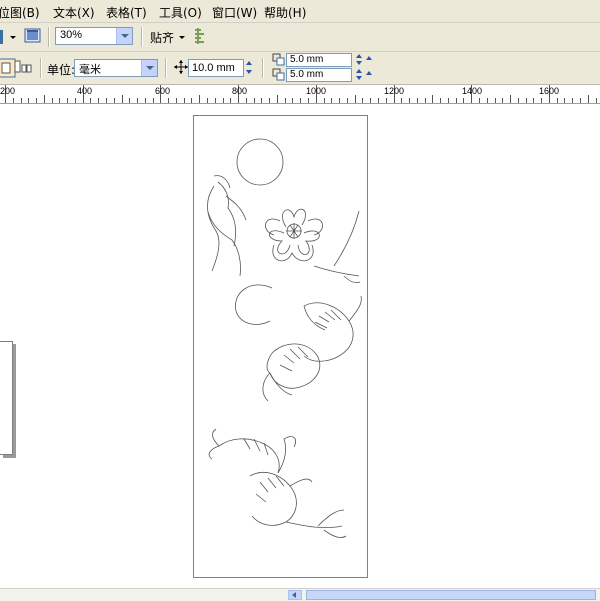  I want to click on duplicate-offset-x-icon, so click(279, 60).